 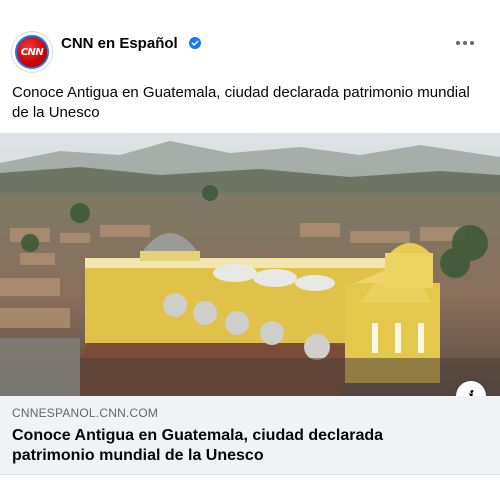 I want to click on avatar-text: CNN, so click(x=32, y=52).